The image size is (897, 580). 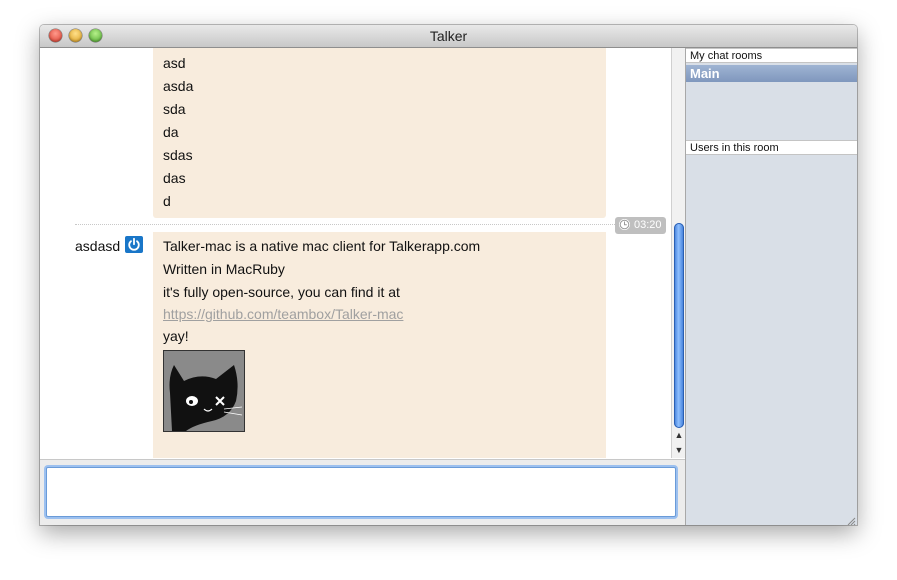 I want to click on message-line: das, so click(x=174, y=178).